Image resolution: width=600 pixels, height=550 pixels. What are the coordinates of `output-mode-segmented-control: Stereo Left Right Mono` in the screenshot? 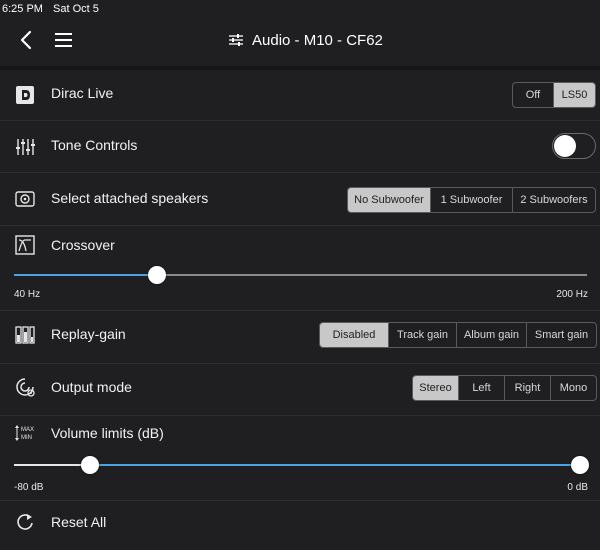 It's located at (504, 388).